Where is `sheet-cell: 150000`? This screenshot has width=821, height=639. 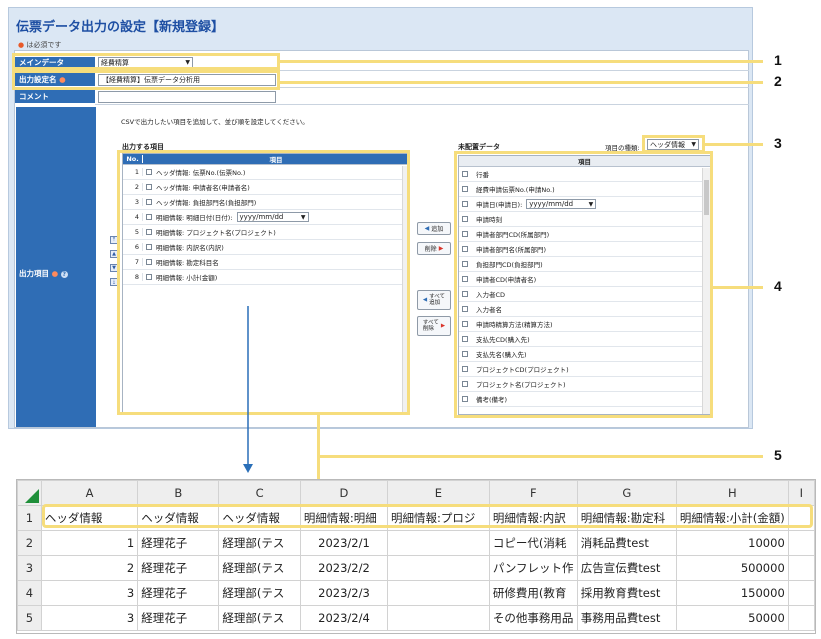 sheet-cell: 150000 is located at coordinates (732, 593).